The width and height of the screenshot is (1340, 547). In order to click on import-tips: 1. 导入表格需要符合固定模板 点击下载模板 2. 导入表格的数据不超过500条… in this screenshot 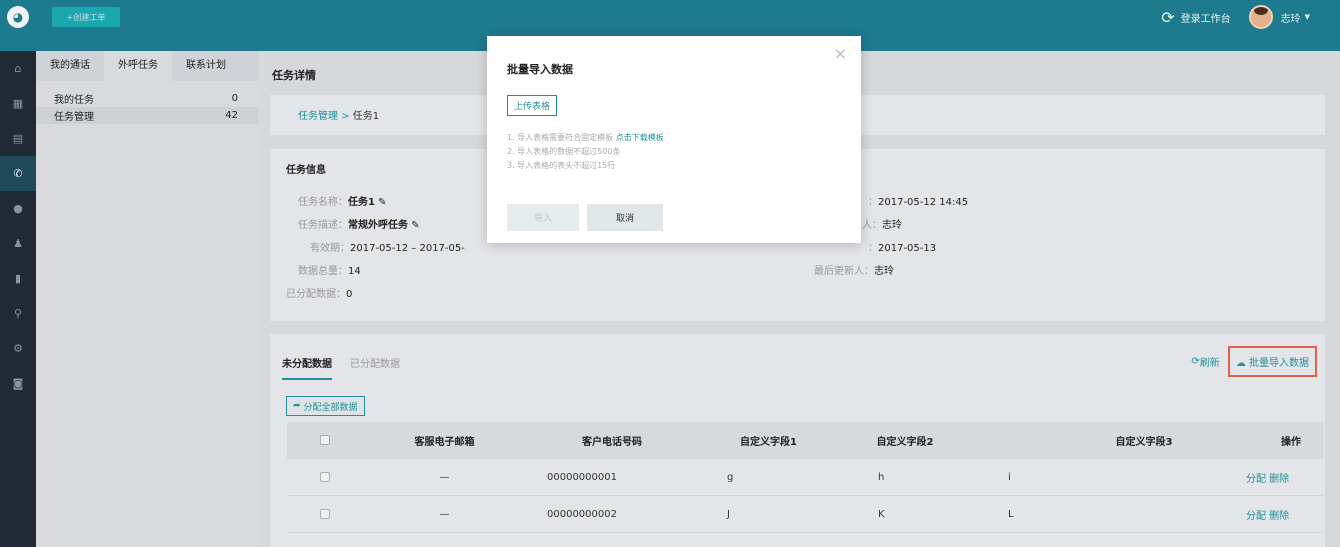, I will do `click(585, 152)`.